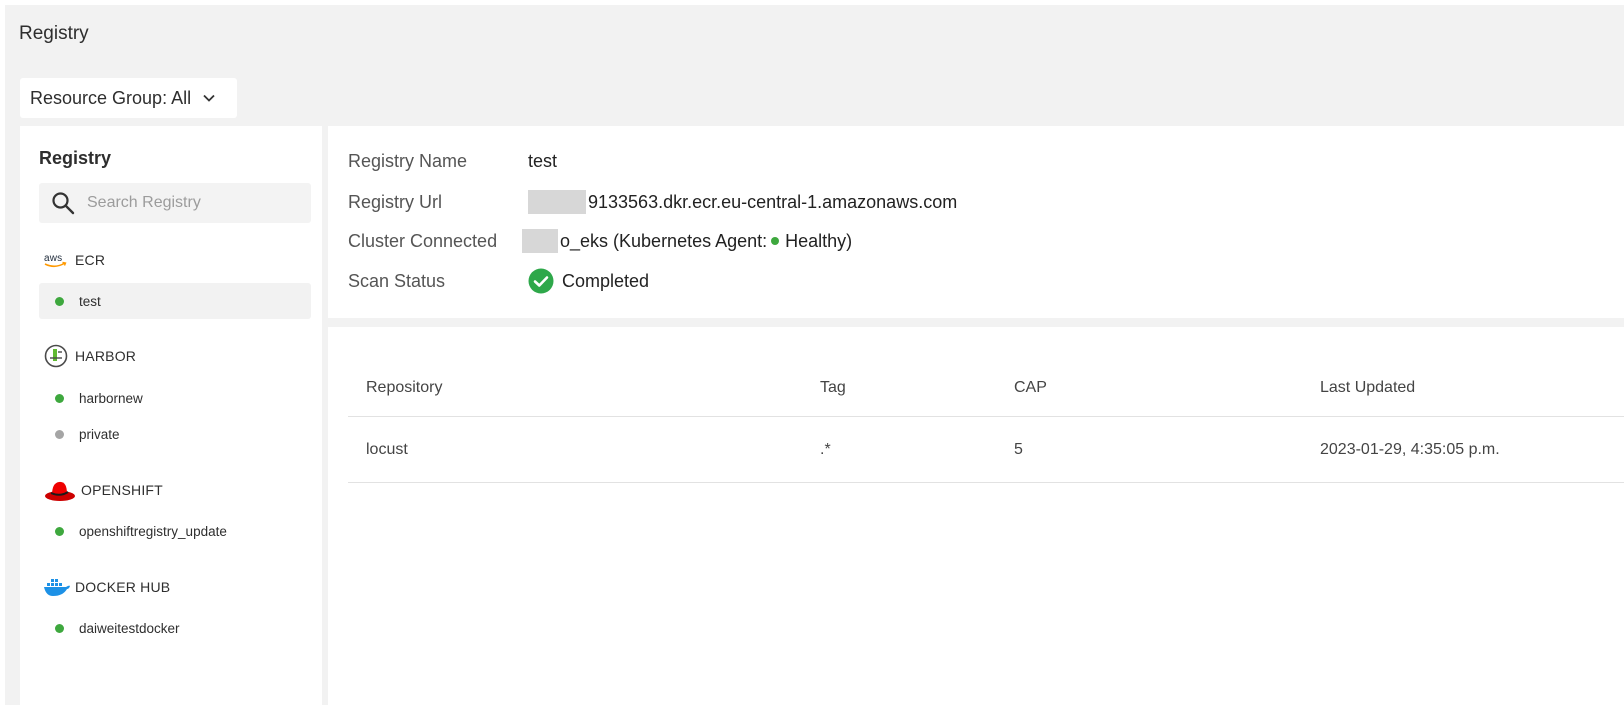  I want to click on registry-item-openshiftregistry-update: openshiftregistry_update, so click(175, 531).